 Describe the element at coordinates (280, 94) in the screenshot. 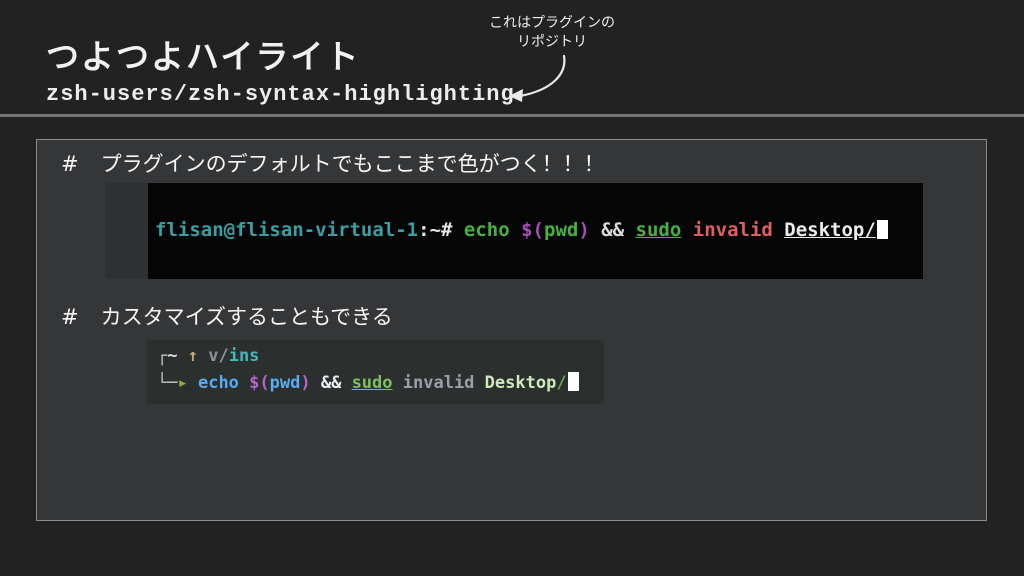

I see `repo-subtitle: zsh-users/zsh-syntax-highlighting` at that location.